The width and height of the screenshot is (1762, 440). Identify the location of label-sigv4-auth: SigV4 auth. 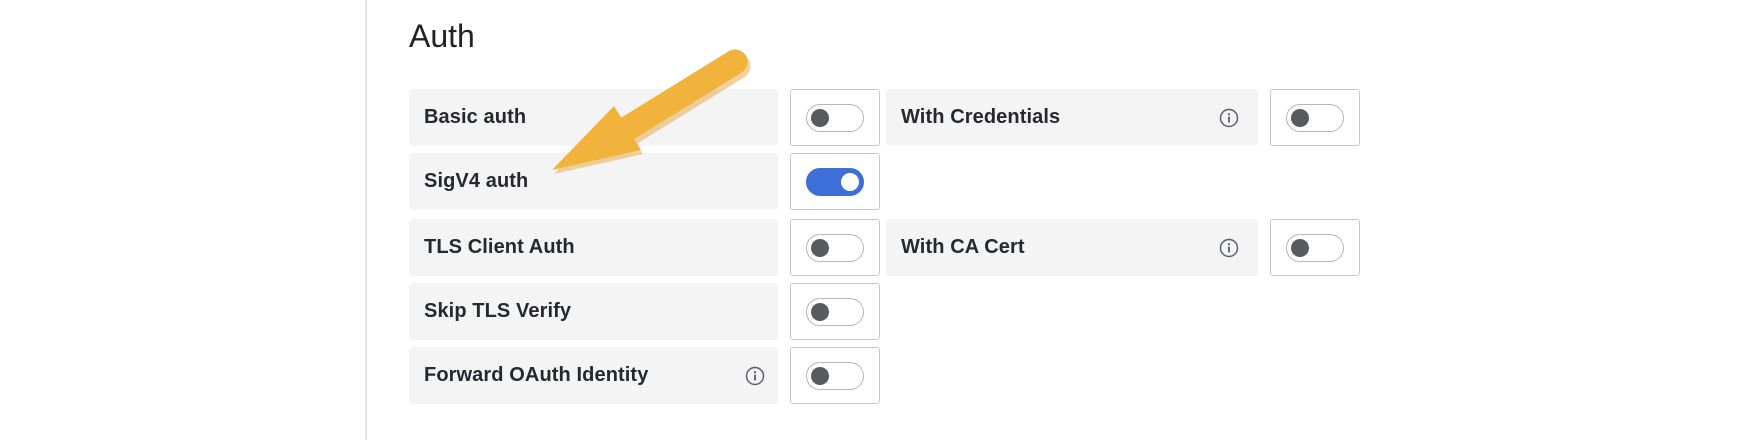
(593, 181).